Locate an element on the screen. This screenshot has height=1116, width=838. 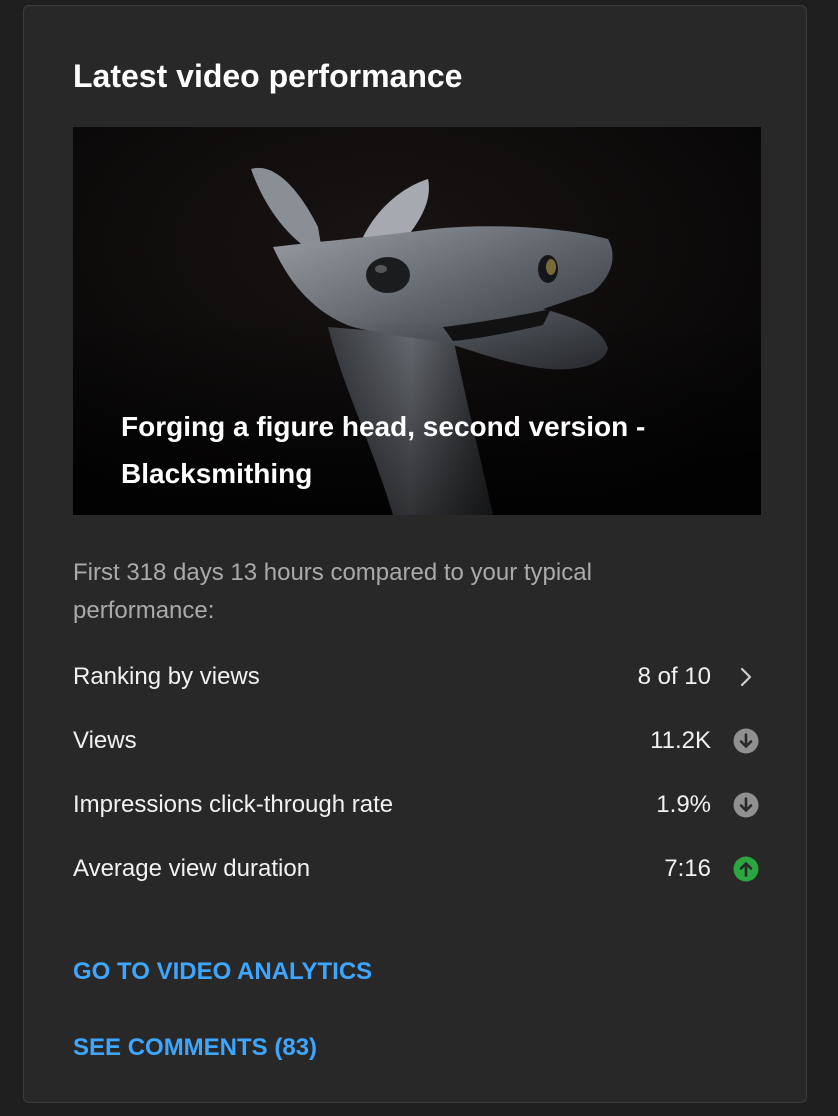
metric-value: 7:16 is located at coordinates (687, 868).